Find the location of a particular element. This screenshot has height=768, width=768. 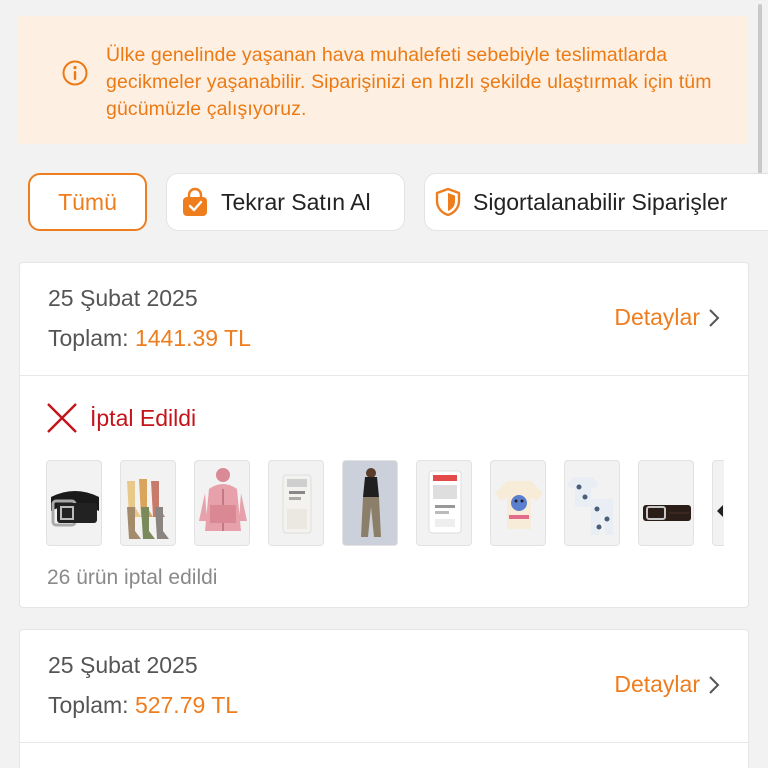

order-status: İptal Edildi is located at coordinates (121, 418).